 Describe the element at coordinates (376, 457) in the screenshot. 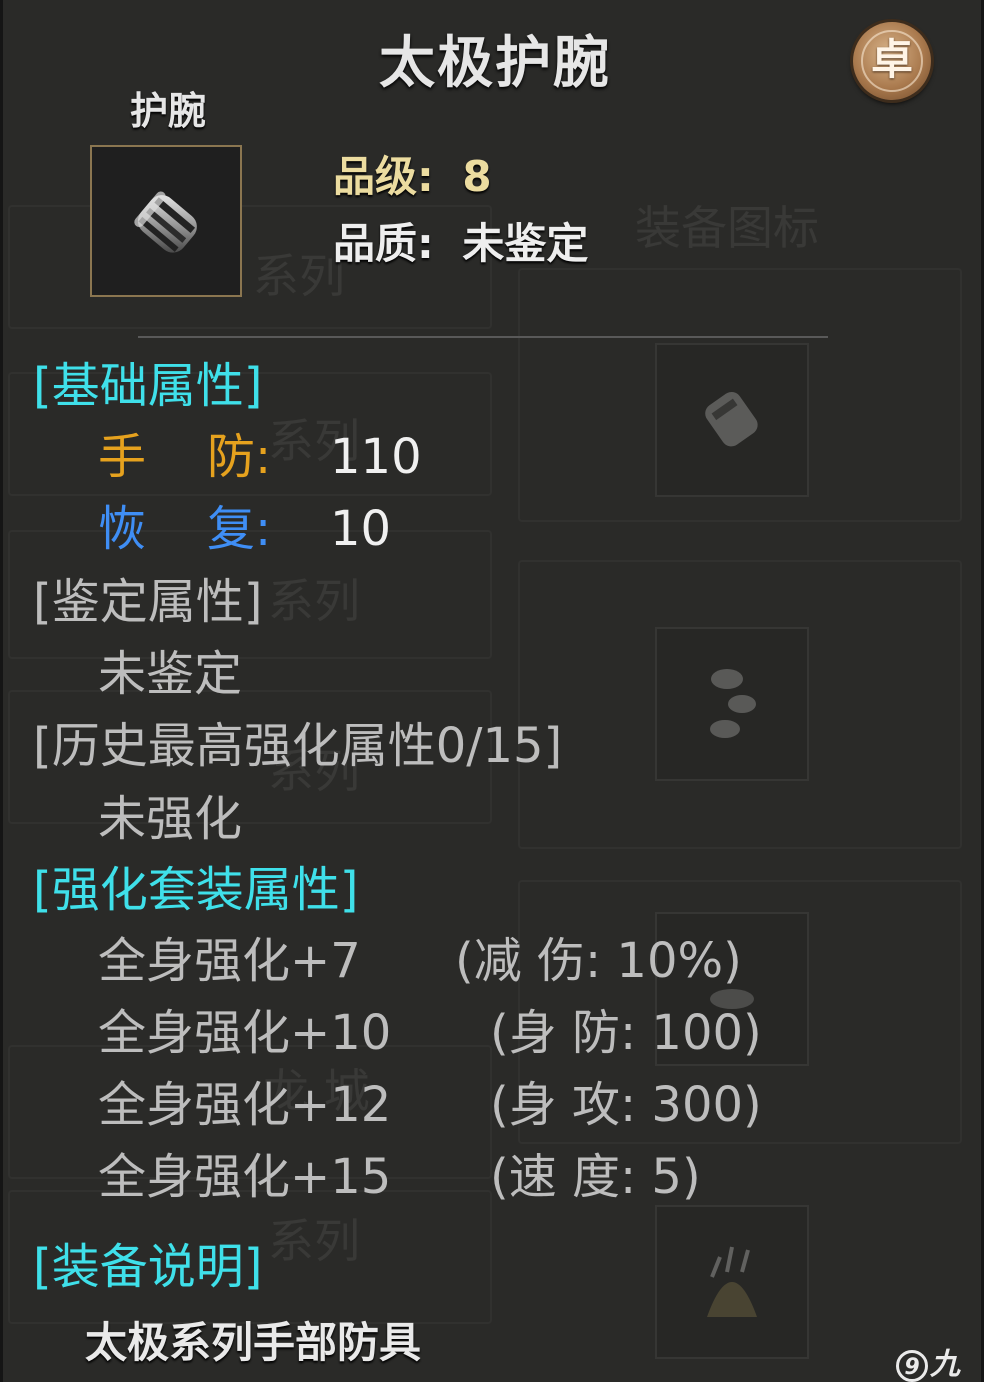

I see `attr-value: 110` at that location.